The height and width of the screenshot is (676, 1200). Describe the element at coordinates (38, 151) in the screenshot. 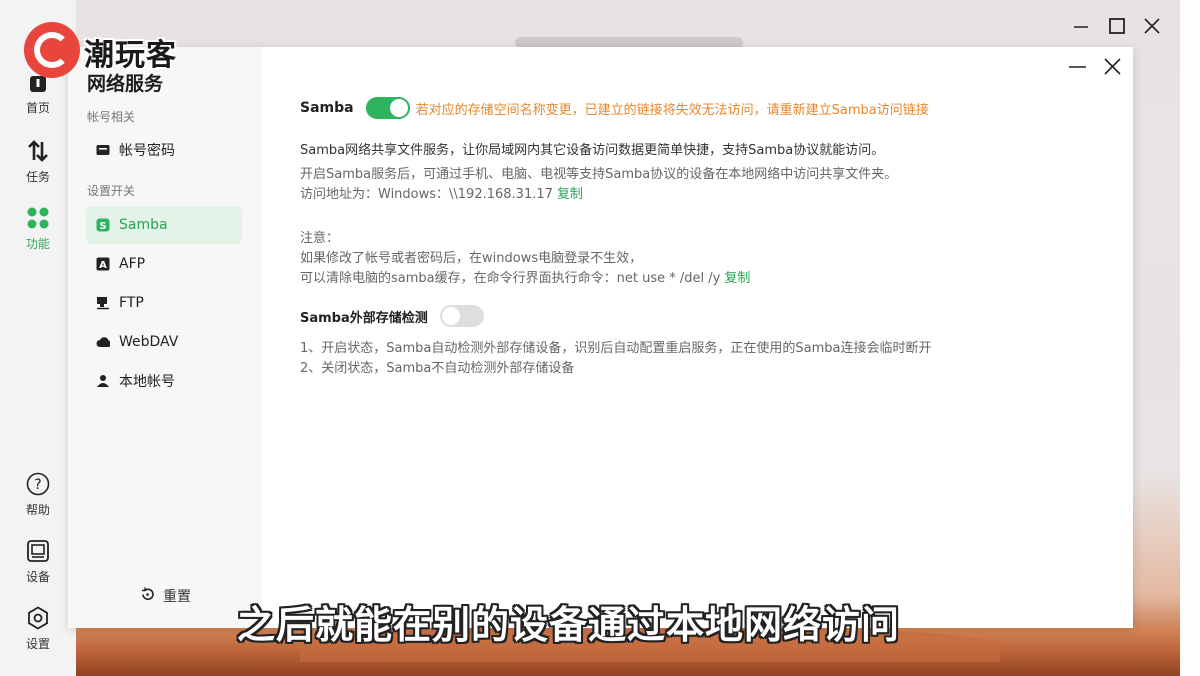

I see `transfer-icon` at that location.